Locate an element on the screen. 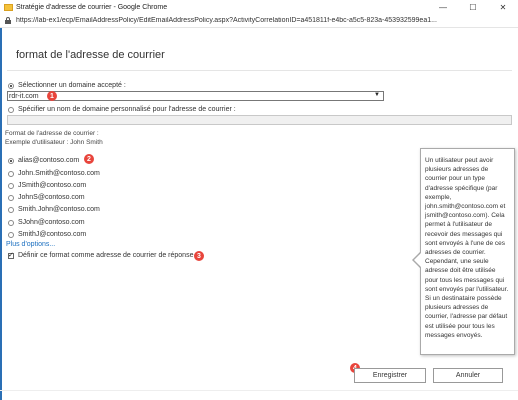 The height and width of the screenshot is (400, 518). window-controls: — ☐ ✕ is located at coordinates (473, 7).